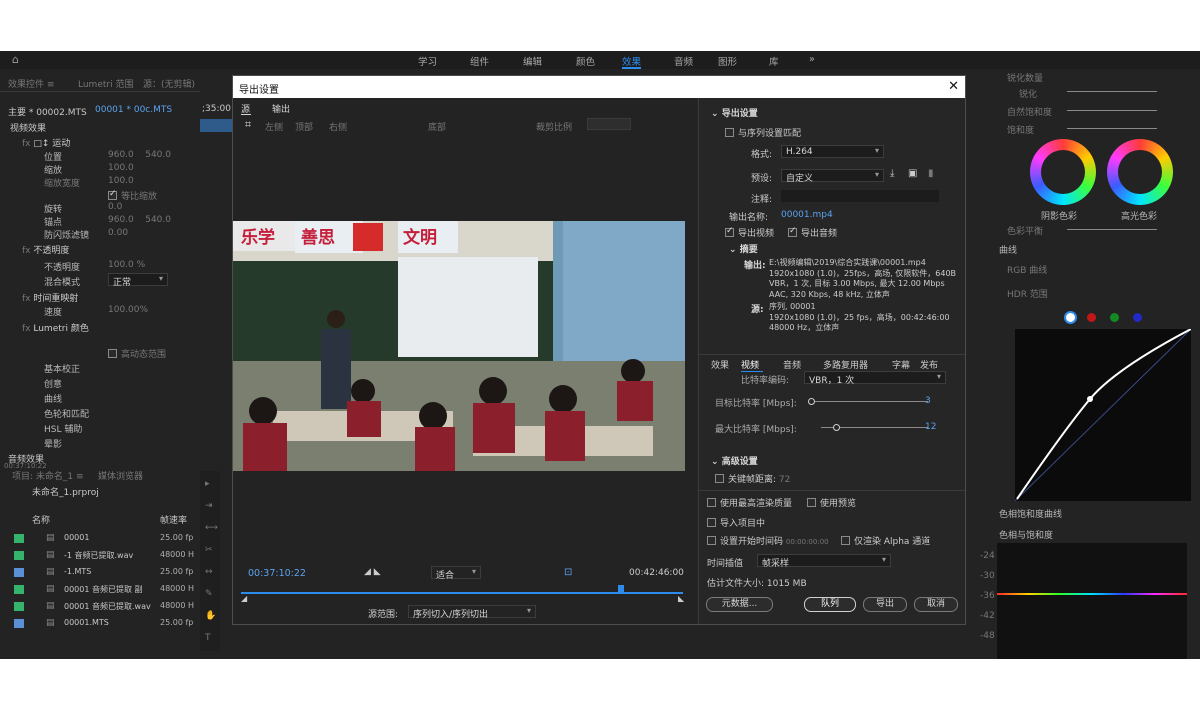  I want to click on blend-mode-select: 正常 ▾, so click(138, 280).